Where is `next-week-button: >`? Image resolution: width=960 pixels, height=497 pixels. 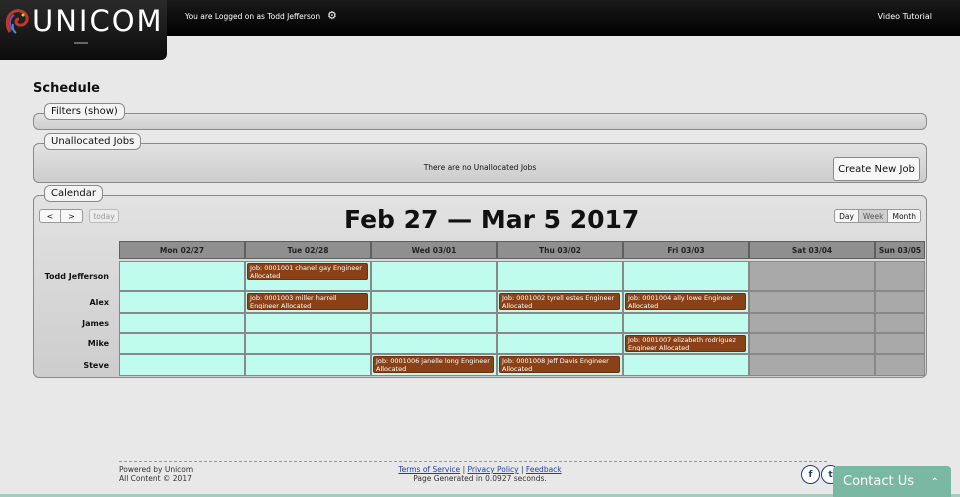 next-week-button: > is located at coordinates (72, 216).